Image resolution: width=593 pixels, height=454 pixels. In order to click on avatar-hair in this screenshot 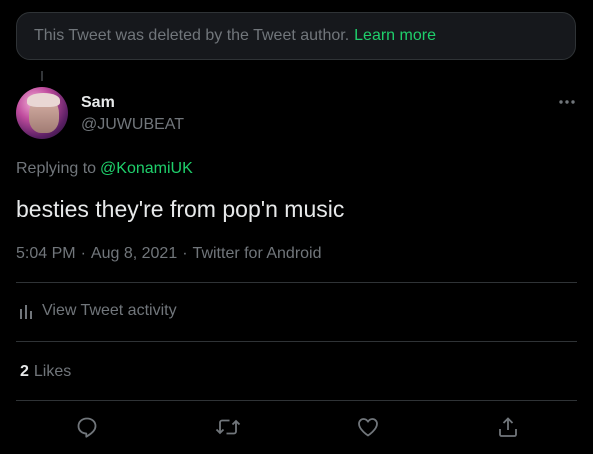, I will do `click(43, 100)`.